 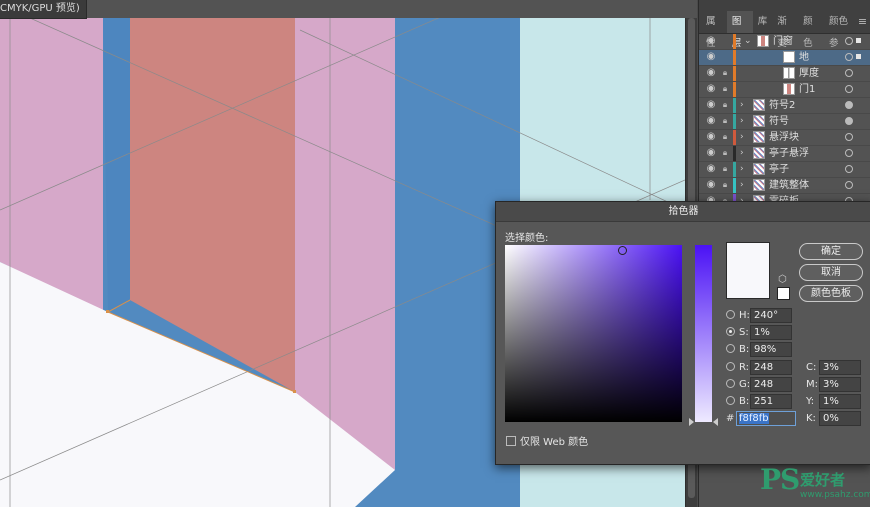 What do you see at coordinates (739, 30) in the screenshot?
I see `tab-layers: 图层` at bounding box center [739, 30].